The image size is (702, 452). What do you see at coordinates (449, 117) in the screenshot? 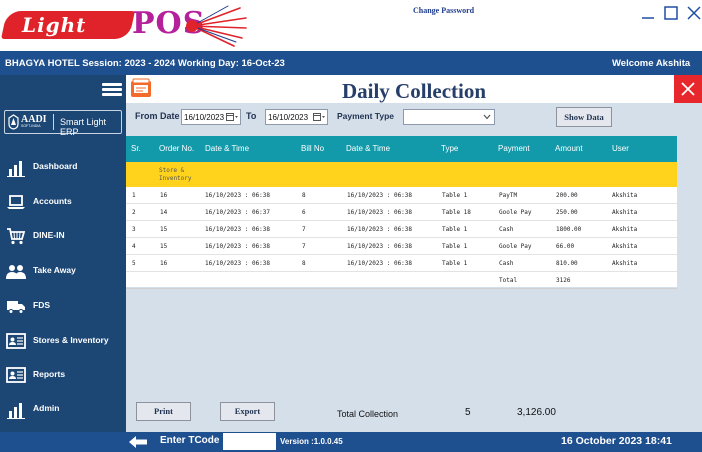
I see `payment-type-select` at bounding box center [449, 117].